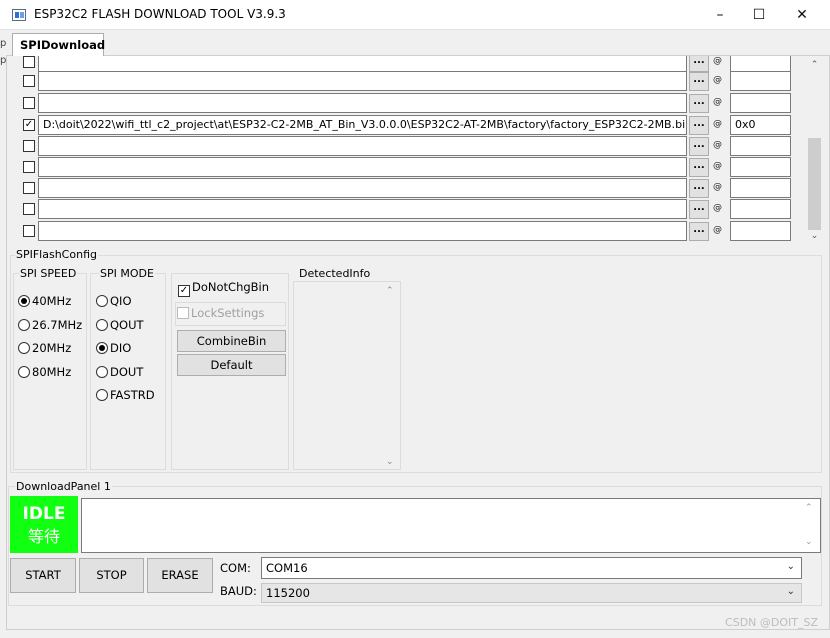 The image size is (830, 638). What do you see at coordinates (814, 184) in the screenshot?
I see `scrollbar-thumb` at bounding box center [814, 184].